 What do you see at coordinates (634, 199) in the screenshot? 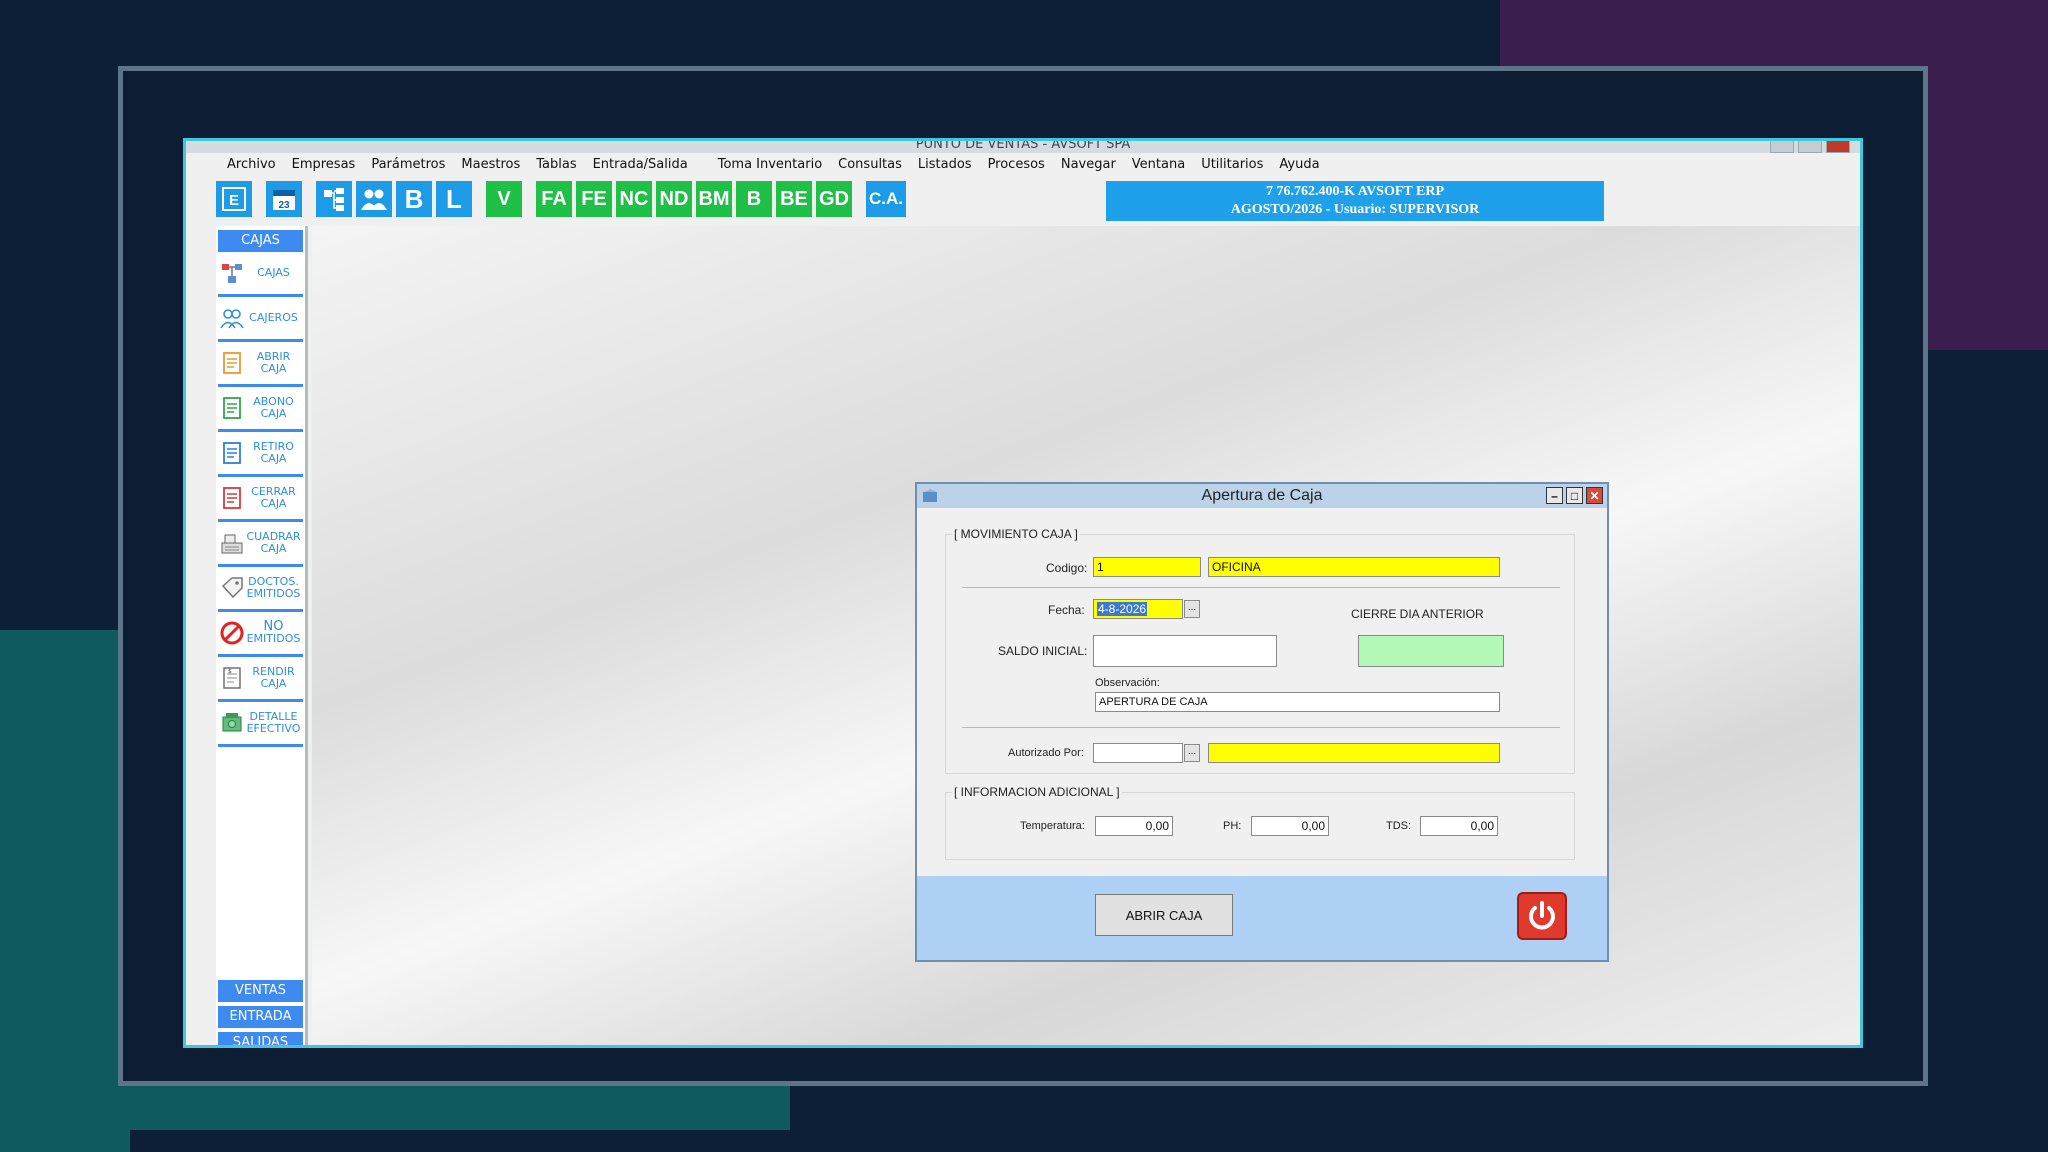
I see `toolbar-button-nc: NC` at bounding box center [634, 199].